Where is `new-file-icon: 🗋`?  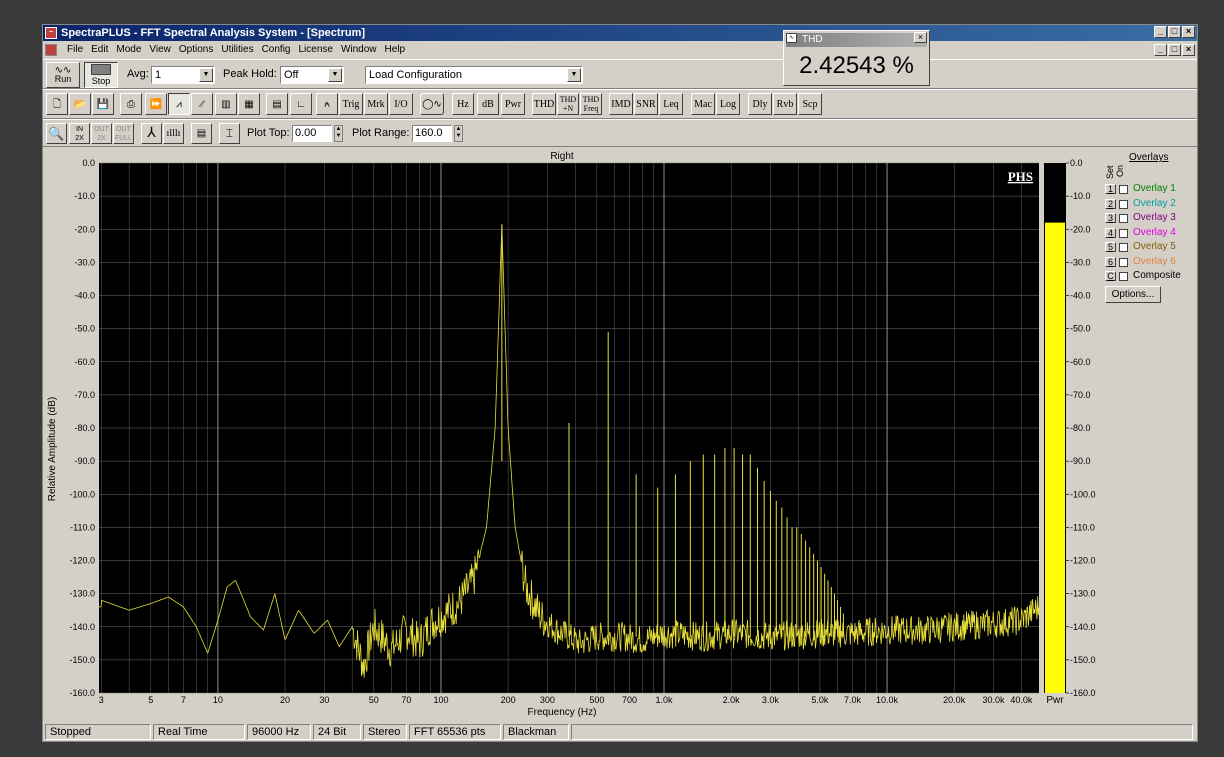
new-file-icon: 🗋 is located at coordinates (57, 104).